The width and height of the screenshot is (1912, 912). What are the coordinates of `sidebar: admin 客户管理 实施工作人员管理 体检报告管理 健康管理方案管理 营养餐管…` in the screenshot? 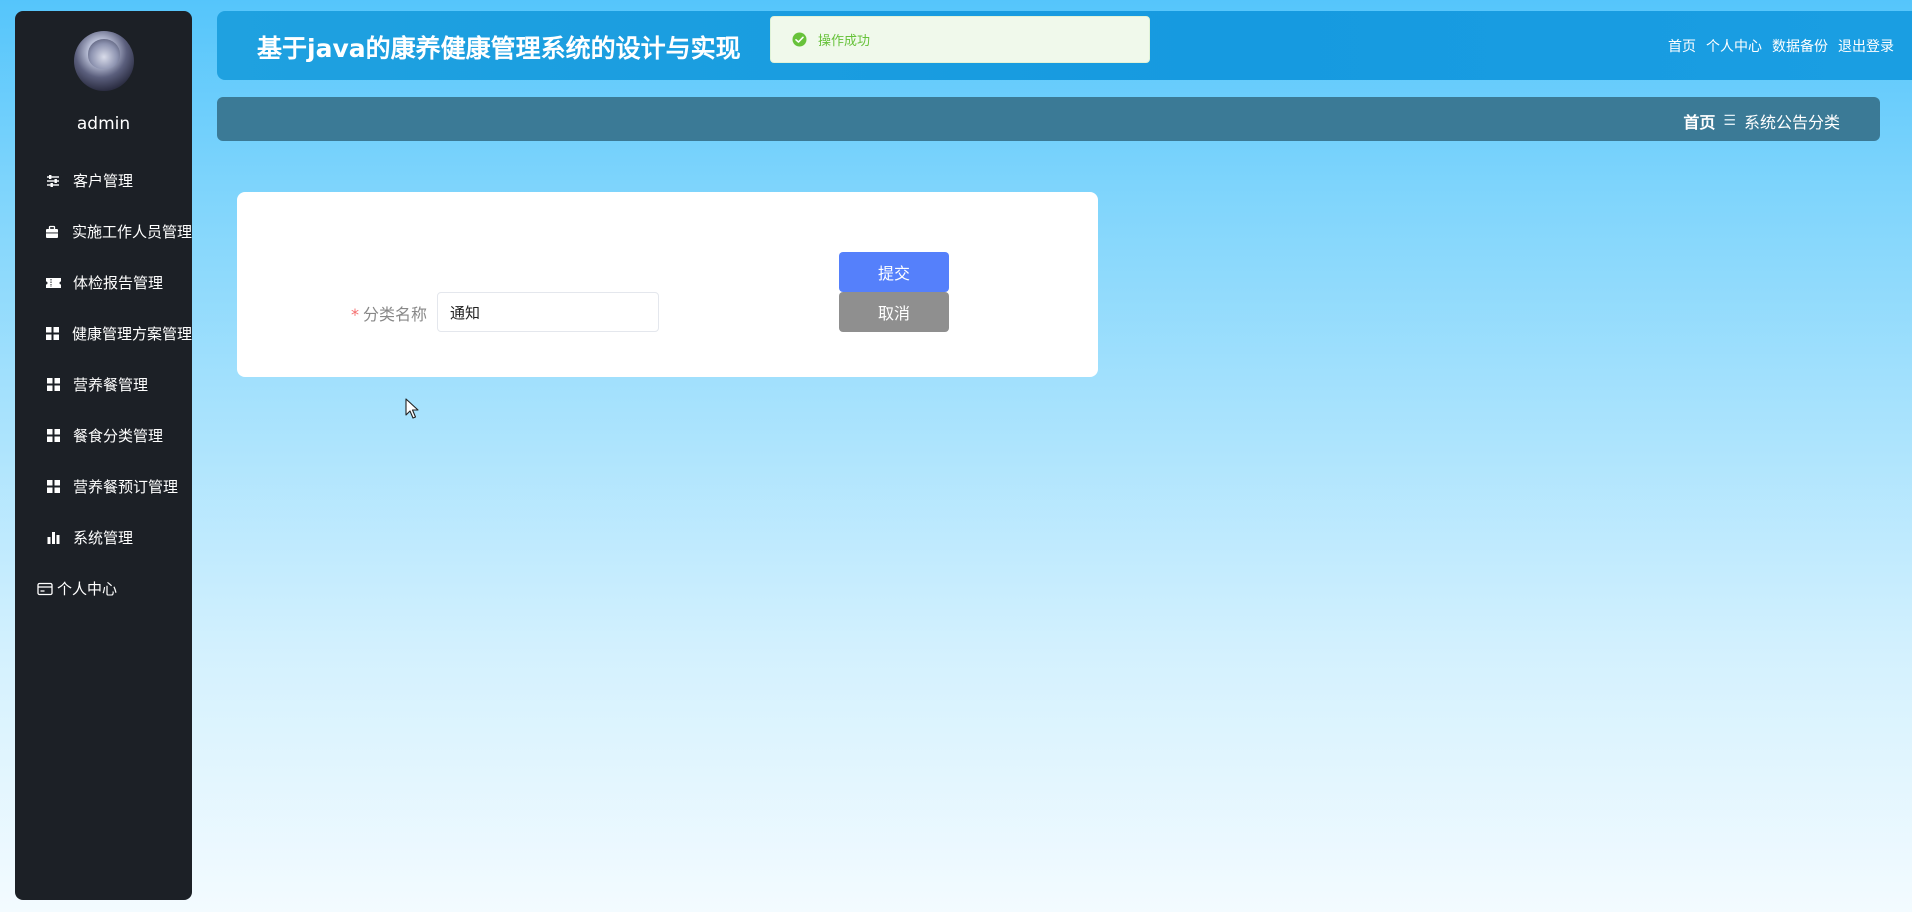 It's located at (103, 455).